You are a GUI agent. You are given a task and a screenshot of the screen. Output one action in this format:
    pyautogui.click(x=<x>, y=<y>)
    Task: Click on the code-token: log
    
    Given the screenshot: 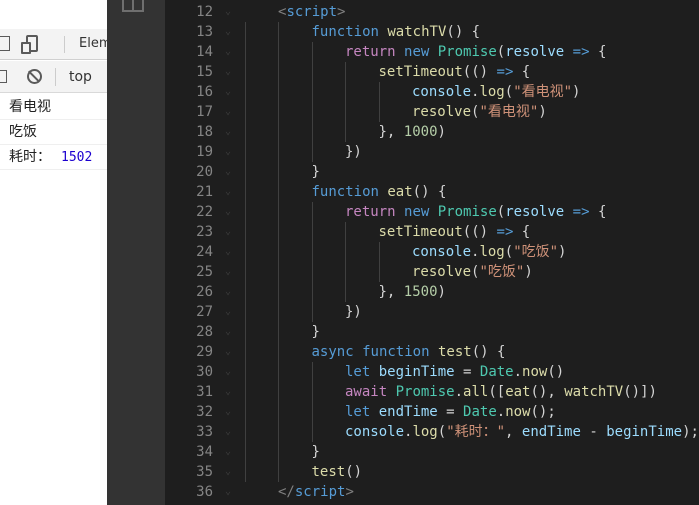 What is the action you would take?
    pyautogui.click(x=425, y=432)
    